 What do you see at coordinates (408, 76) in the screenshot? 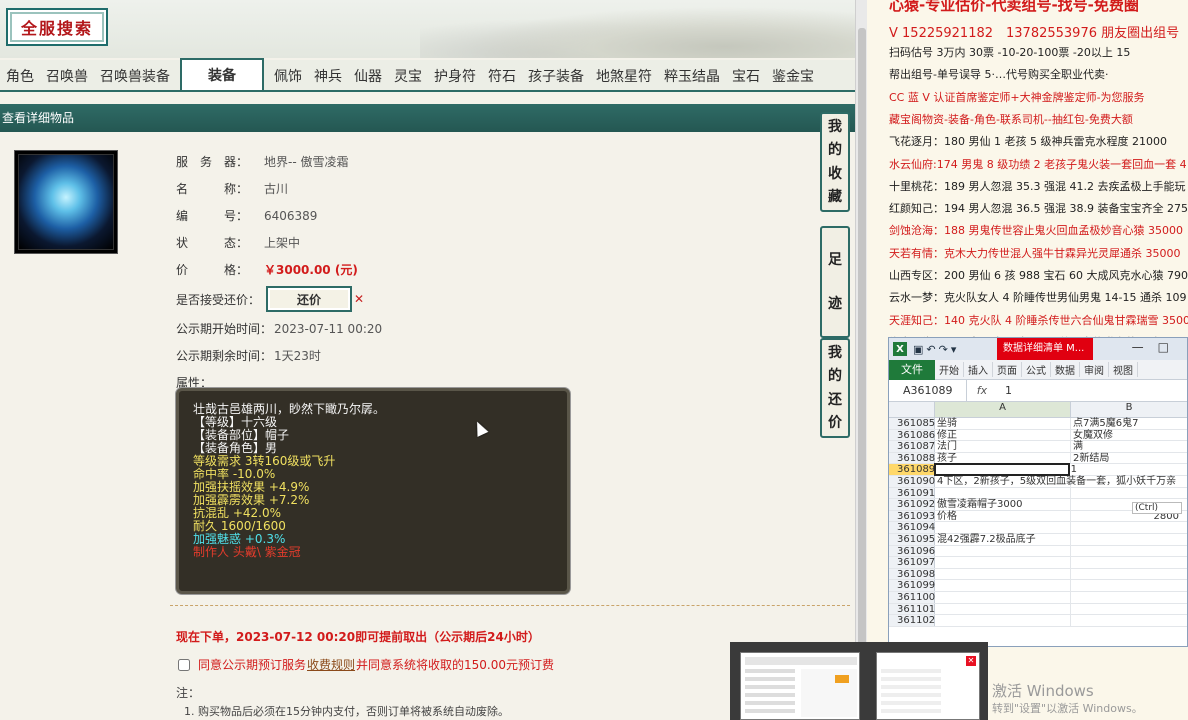
I see `tab-7: 灵宝` at bounding box center [408, 76].